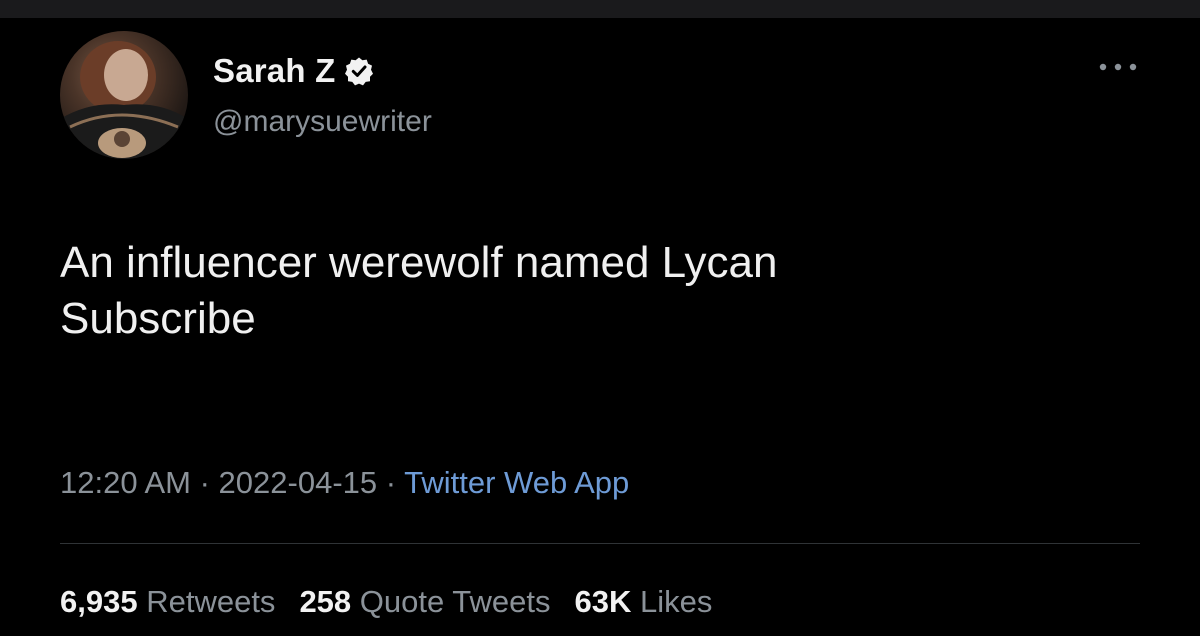 Image resolution: width=1200 pixels, height=636 pixels. I want to click on quote-tweets-stat: 258 Quote Tweets, so click(424, 601).